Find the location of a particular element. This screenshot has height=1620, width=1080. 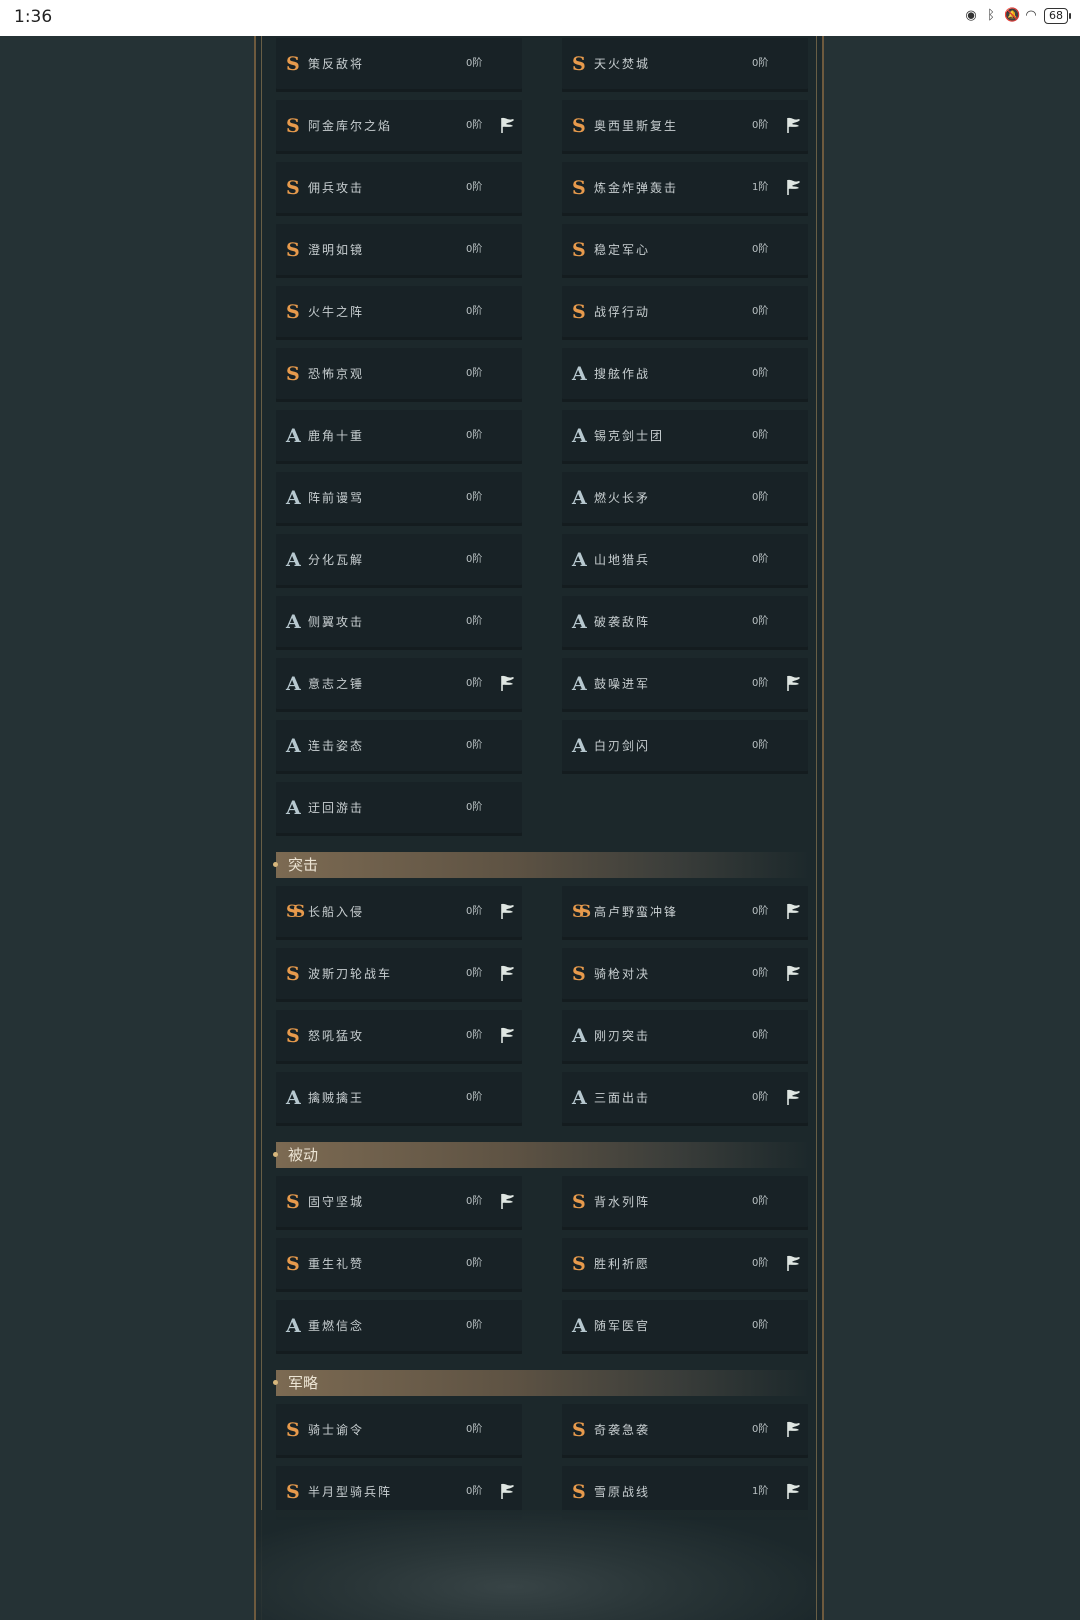

skill-name: 澄明如镜 is located at coordinates (336, 250).